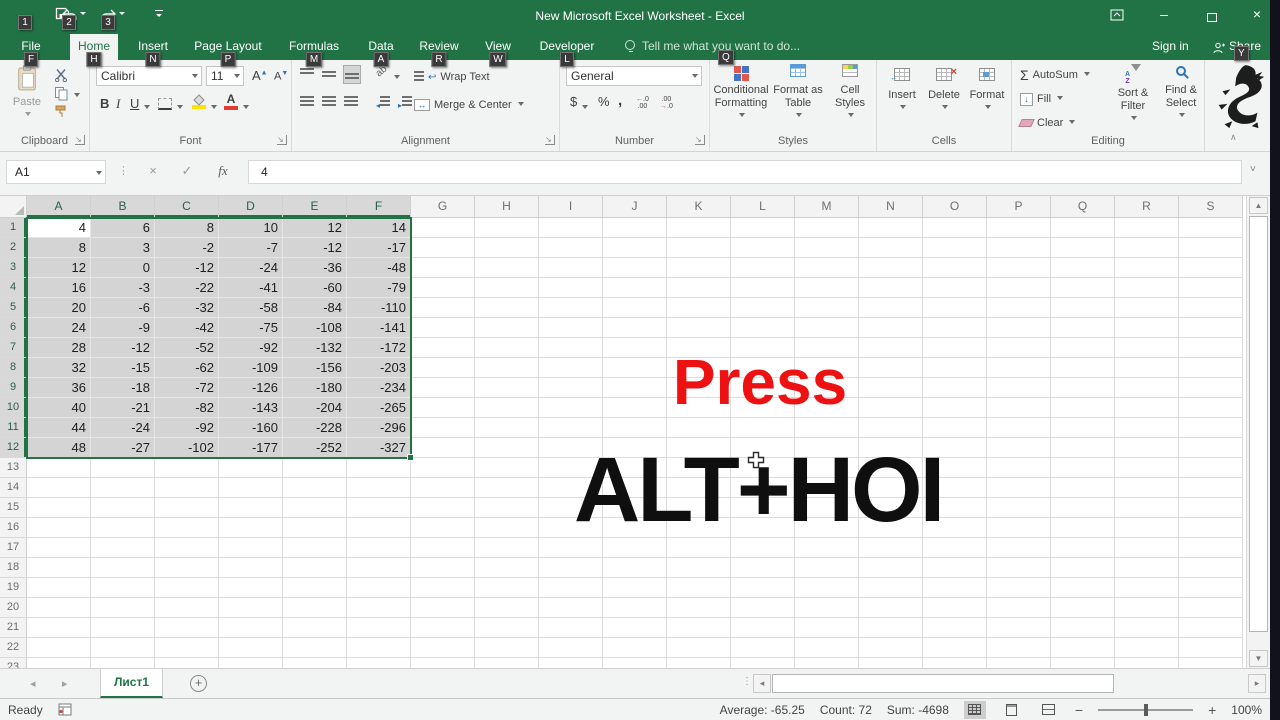 This screenshot has width=1280, height=720. What do you see at coordinates (315, 648) in the screenshot?
I see `cell-E22` at bounding box center [315, 648].